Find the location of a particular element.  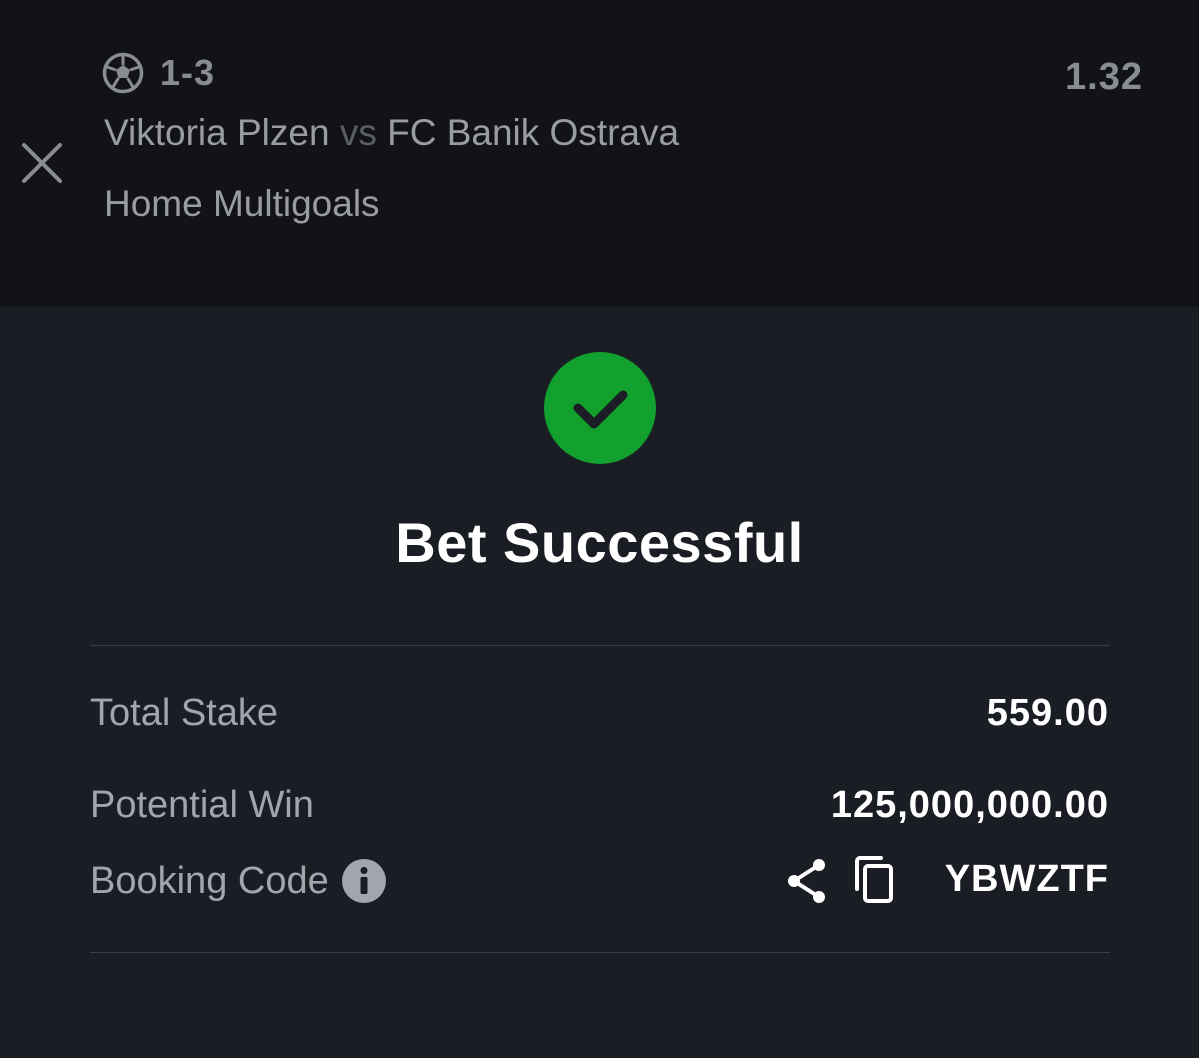

divider-bottom is located at coordinates (600, 952).